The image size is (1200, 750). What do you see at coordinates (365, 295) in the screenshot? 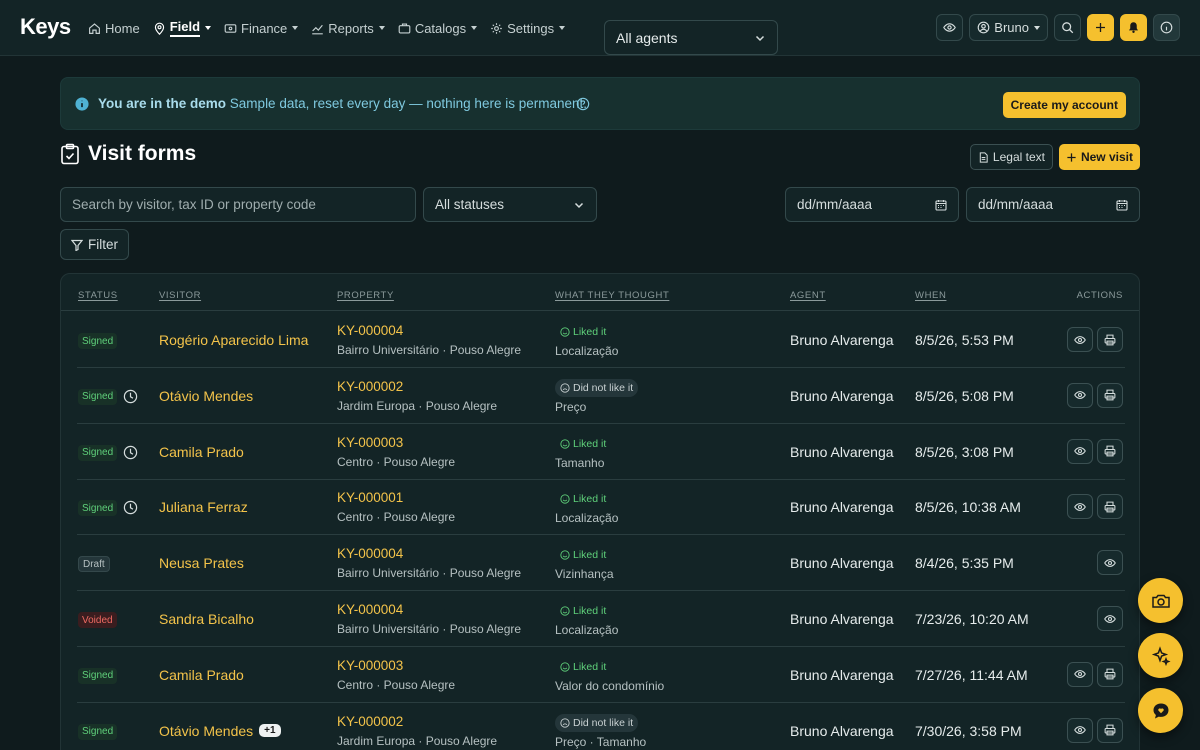
I see `header-property: PROPERTY` at bounding box center [365, 295].